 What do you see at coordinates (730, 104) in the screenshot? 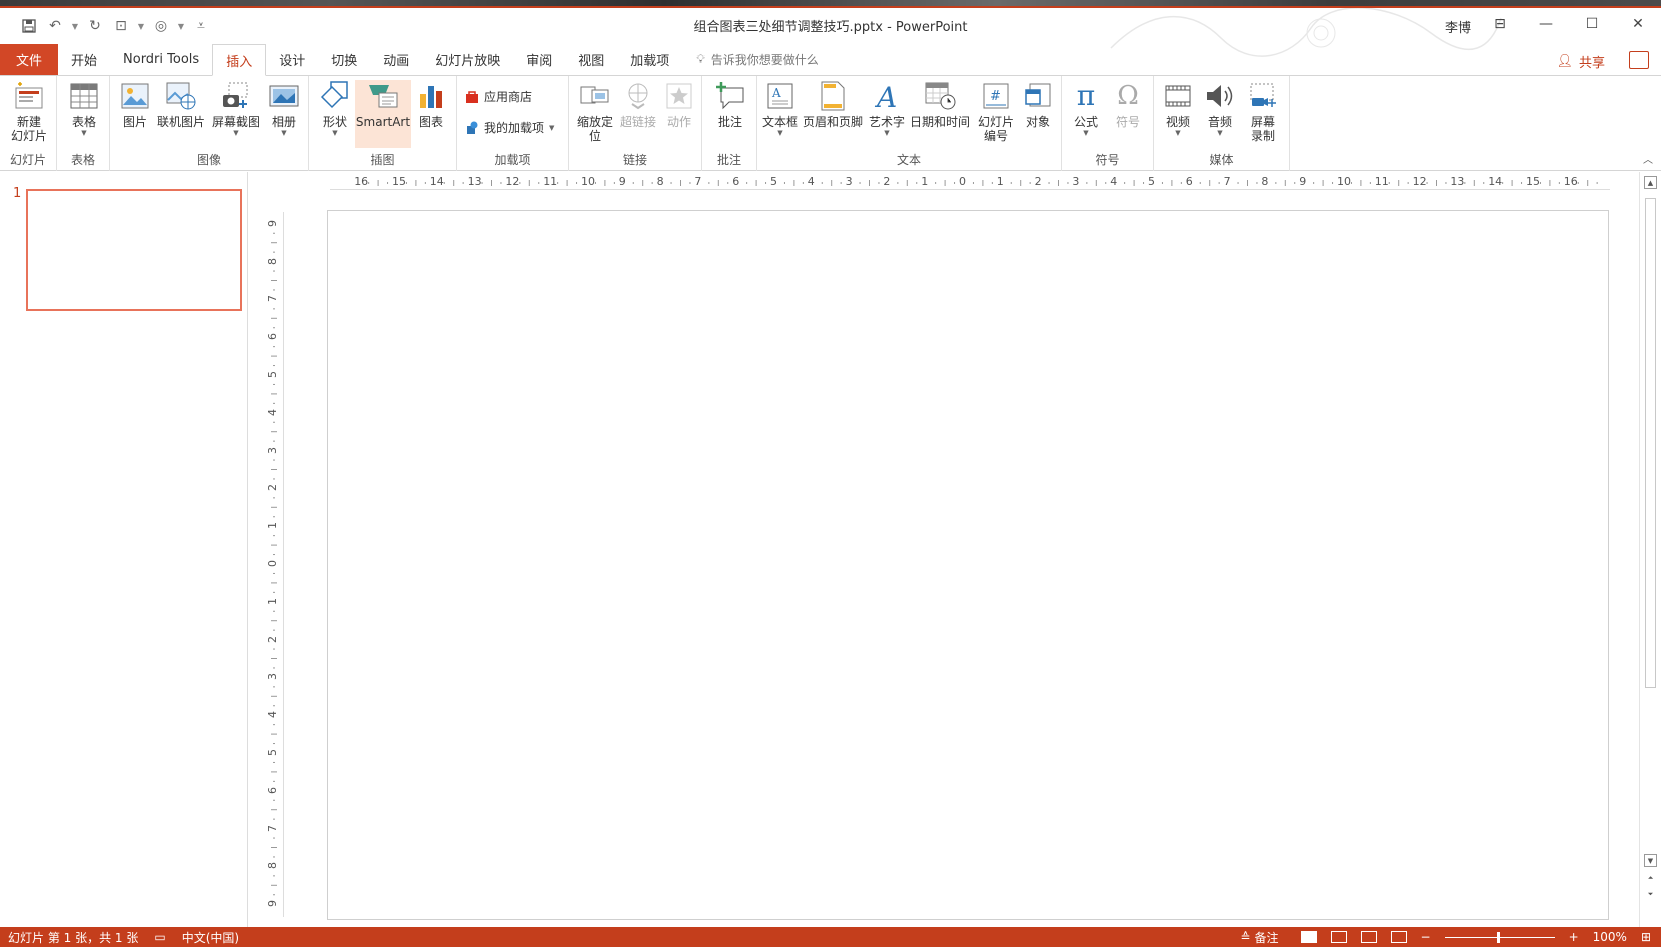
I see `comment-button: 批注` at bounding box center [730, 104].